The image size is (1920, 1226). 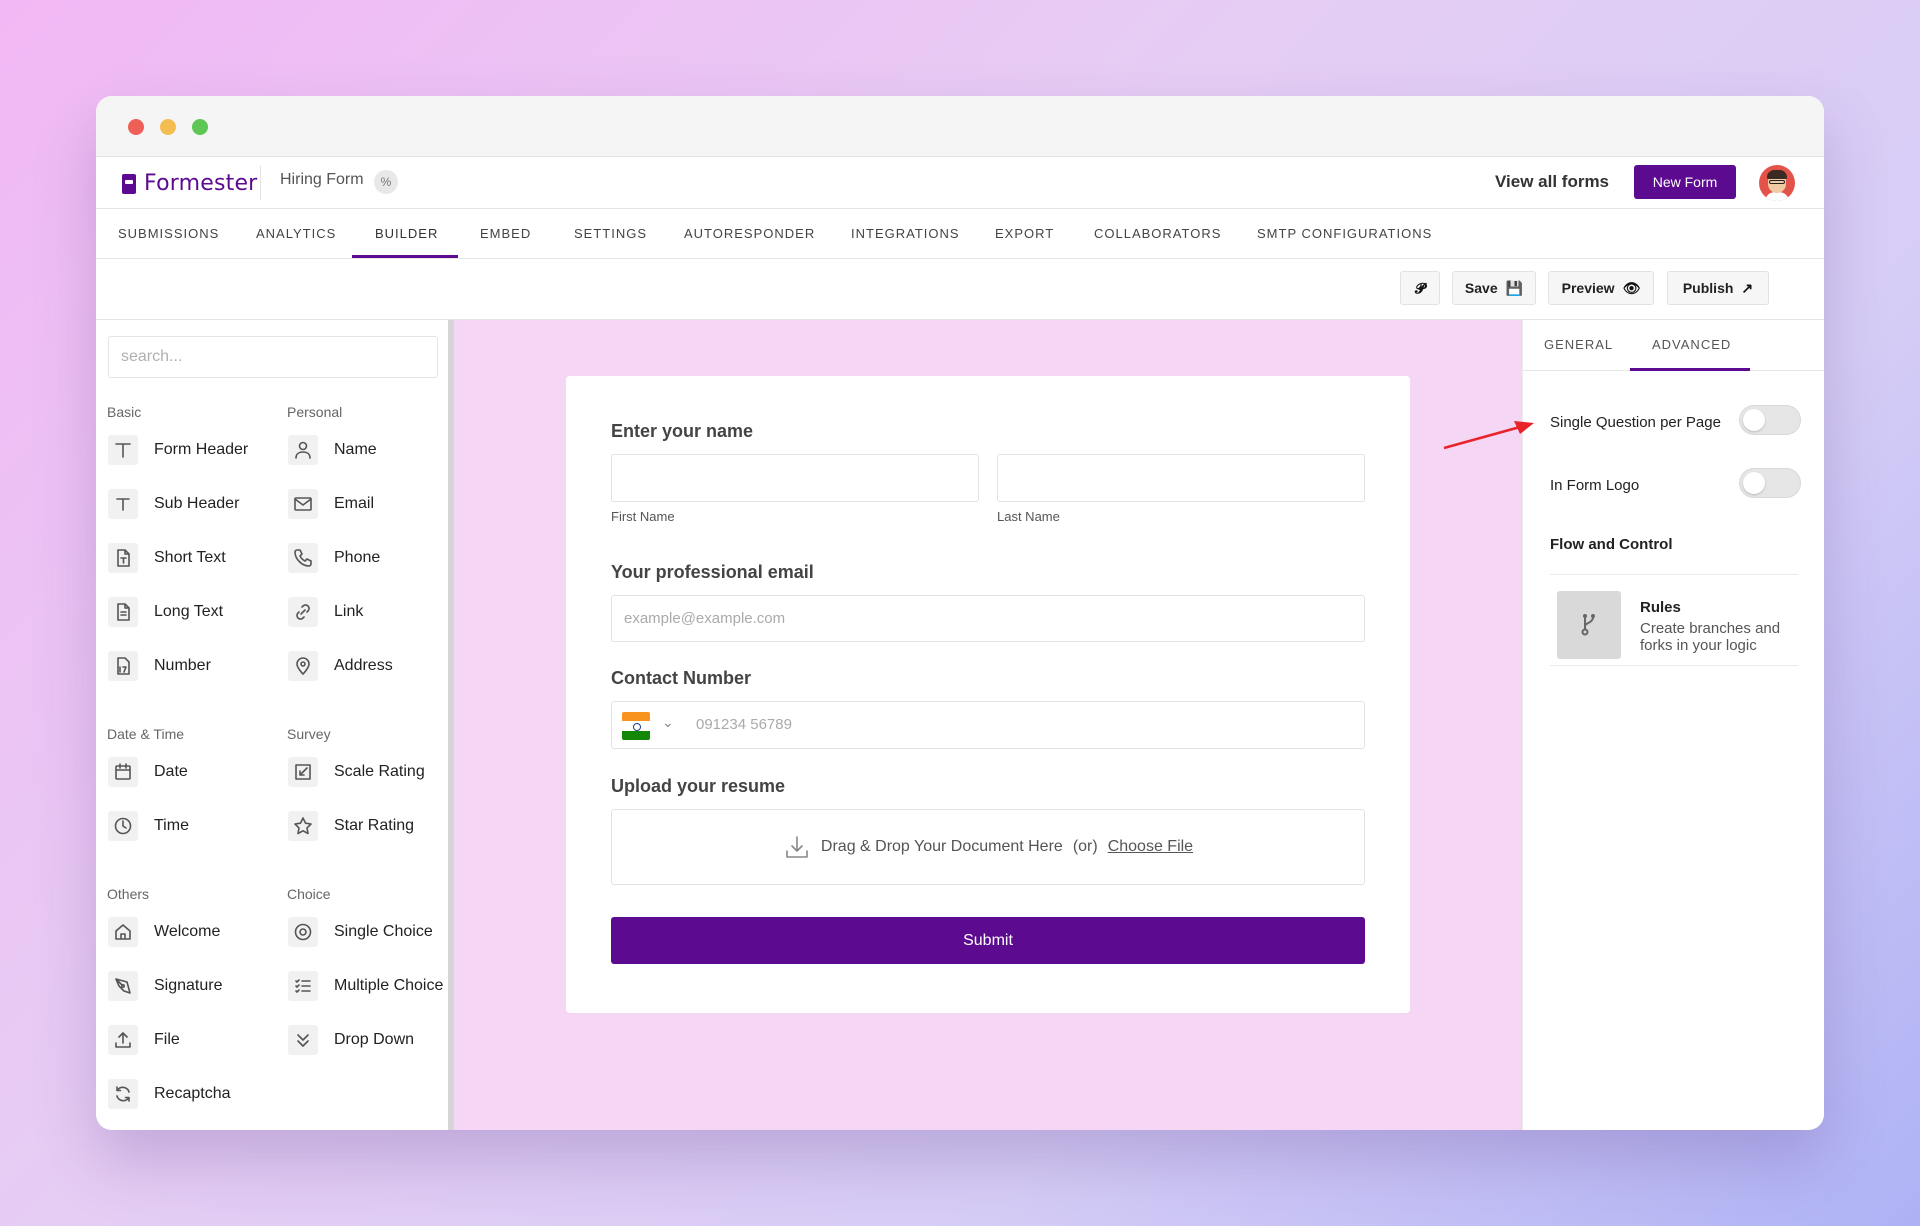 What do you see at coordinates (168, 127) in the screenshot?
I see `minimize-window-button` at bounding box center [168, 127].